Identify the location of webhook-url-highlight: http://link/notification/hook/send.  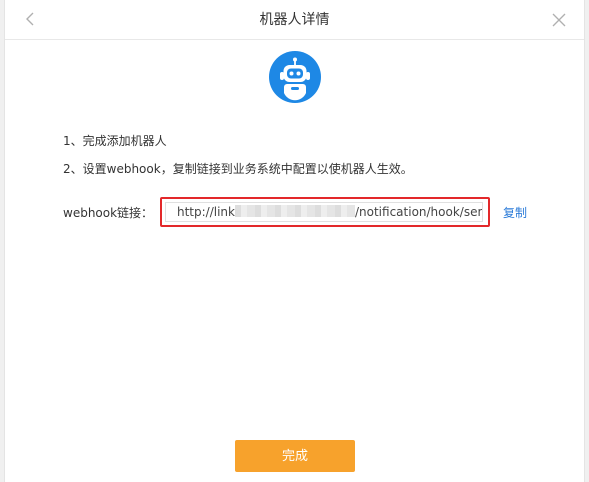
(325, 212).